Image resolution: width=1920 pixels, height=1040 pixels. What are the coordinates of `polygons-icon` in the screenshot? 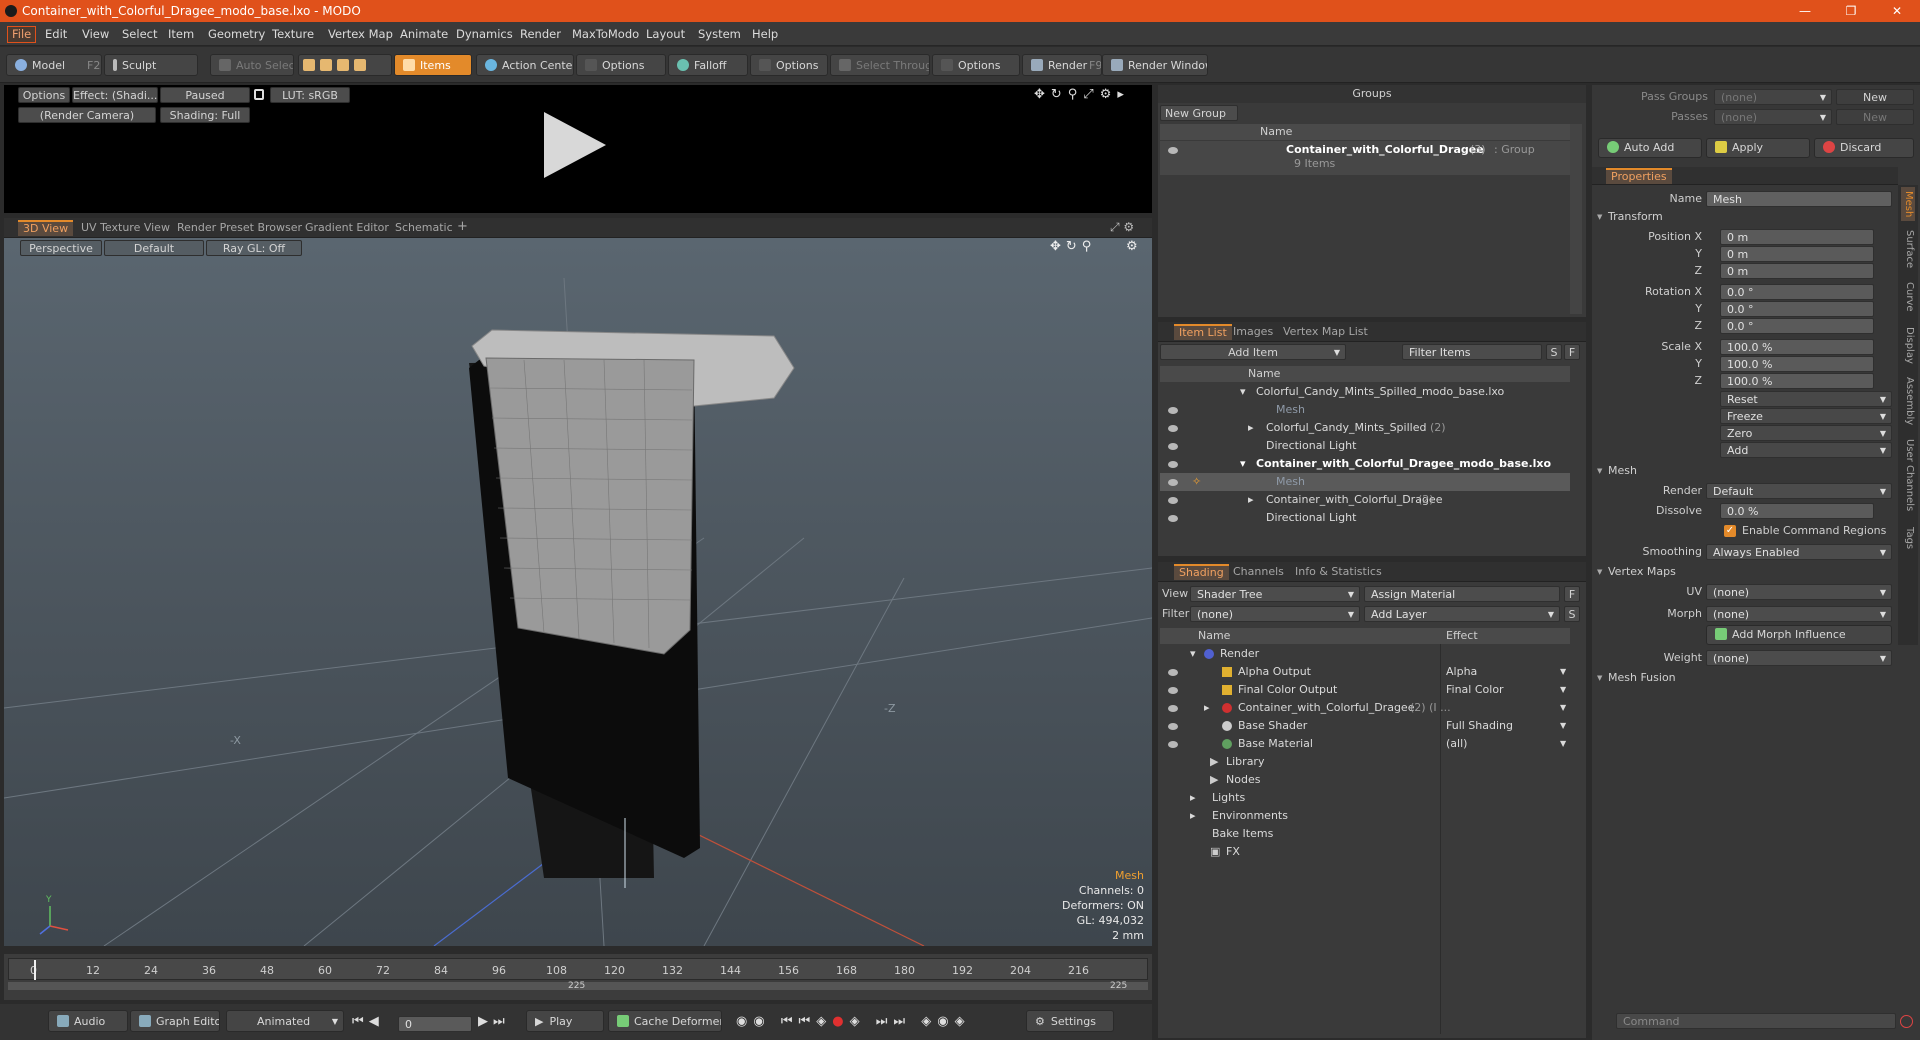 It's located at (343, 65).